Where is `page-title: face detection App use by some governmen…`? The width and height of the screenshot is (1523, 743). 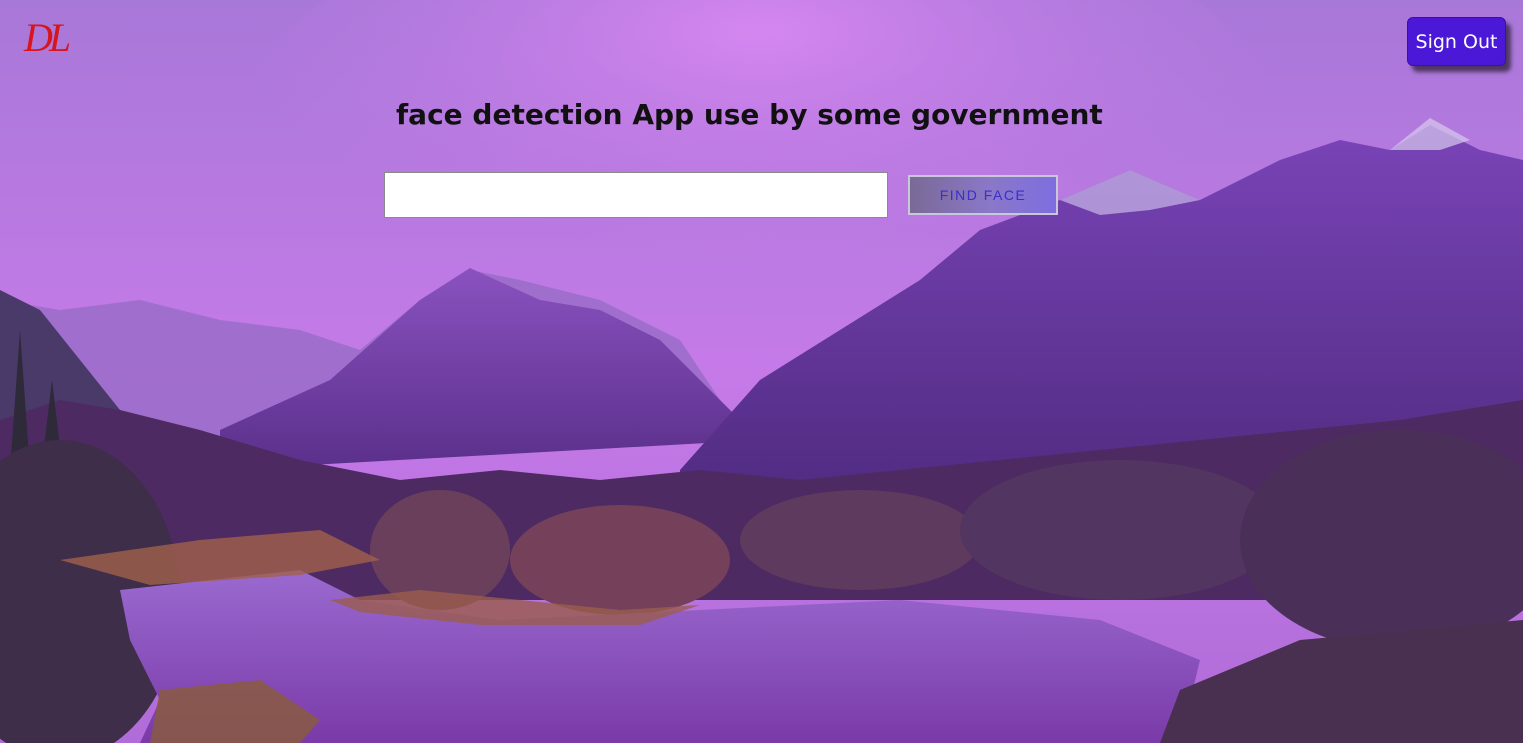
page-title: face detection App use by some governmen… is located at coordinates (749, 114).